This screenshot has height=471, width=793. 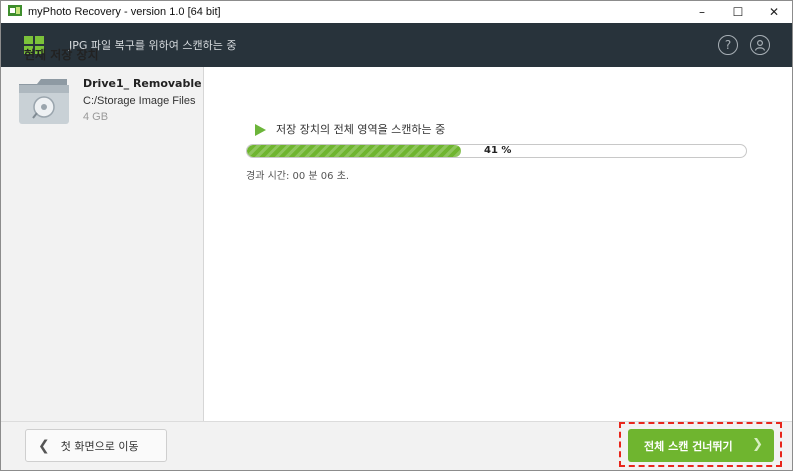 What do you see at coordinates (354, 151) in the screenshot?
I see `scan-progress-fill` at bounding box center [354, 151].